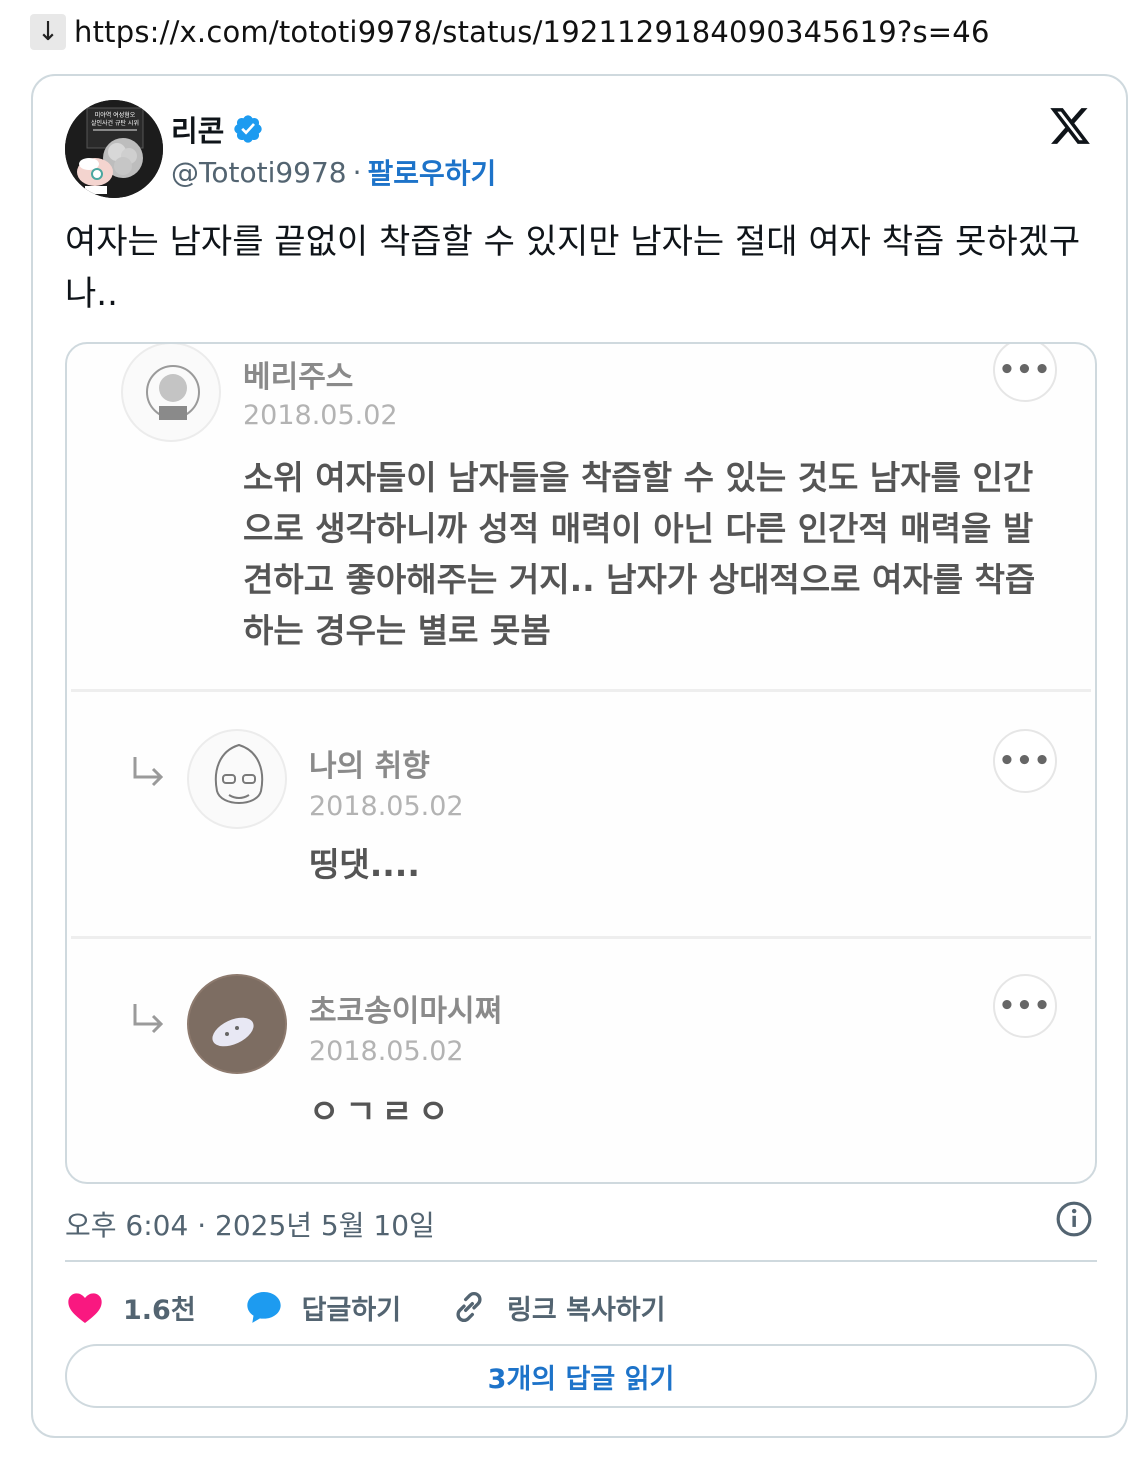 The height and width of the screenshot is (1459, 1145). I want to click on tweet-timestamp: 오후 6:04 · 2025년 5월 10일, so click(250, 1224).